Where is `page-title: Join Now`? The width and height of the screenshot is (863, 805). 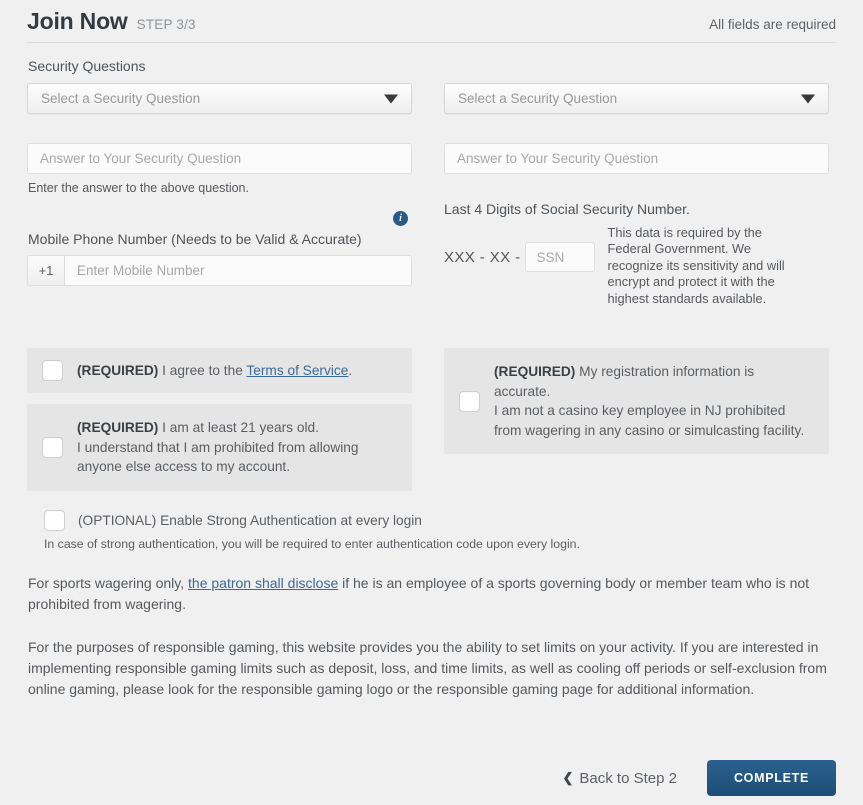
page-title: Join Now is located at coordinates (77, 21).